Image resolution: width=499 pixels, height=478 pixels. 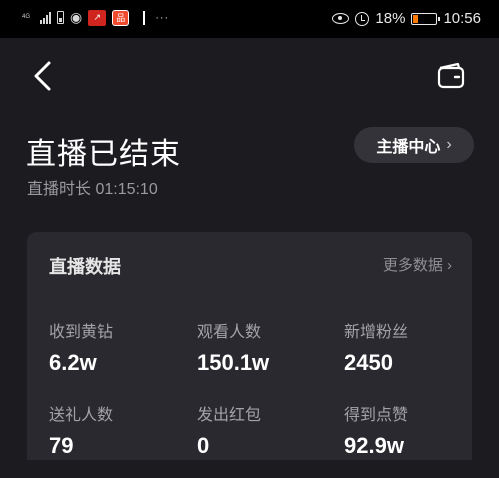 What do you see at coordinates (61, 445) in the screenshot?
I see `stat-value: 79` at bounding box center [61, 445].